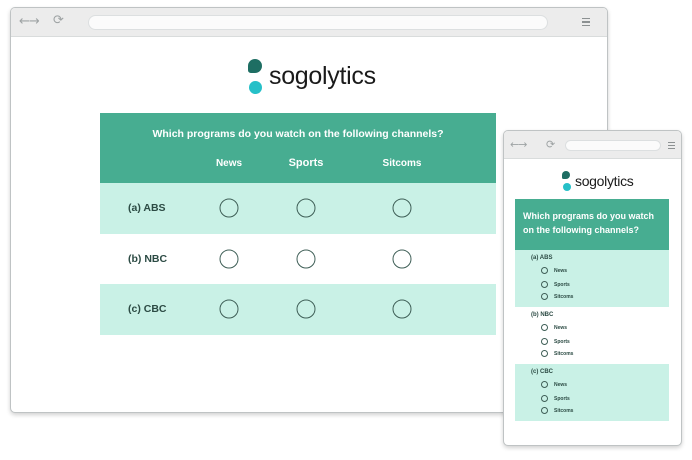 The width and height of the screenshot is (692, 460). Describe the element at coordinates (229, 208) in the screenshot. I see `radio-abs-news` at that location.